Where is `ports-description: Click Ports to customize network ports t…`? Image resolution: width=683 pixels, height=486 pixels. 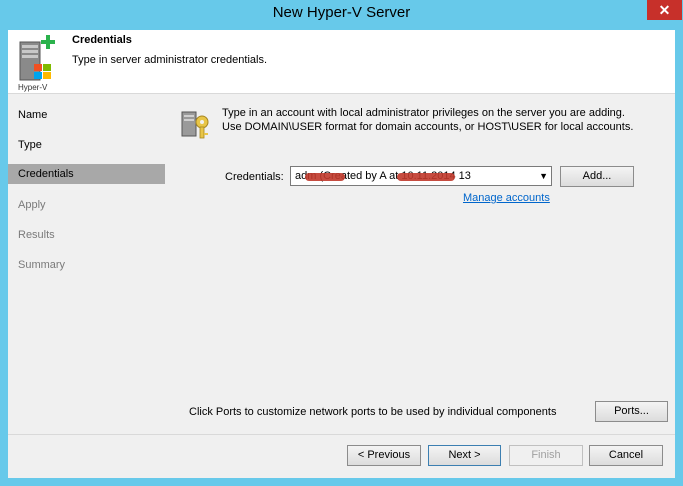
ports-description: Click Ports to customize network ports t… is located at coordinates (373, 412).